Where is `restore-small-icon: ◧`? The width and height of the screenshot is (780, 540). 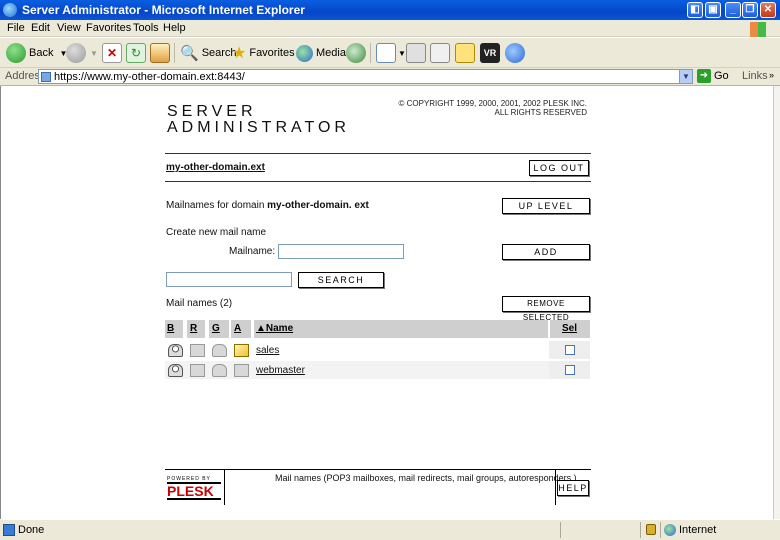 restore-small-icon: ◧ is located at coordinates (695, 10).